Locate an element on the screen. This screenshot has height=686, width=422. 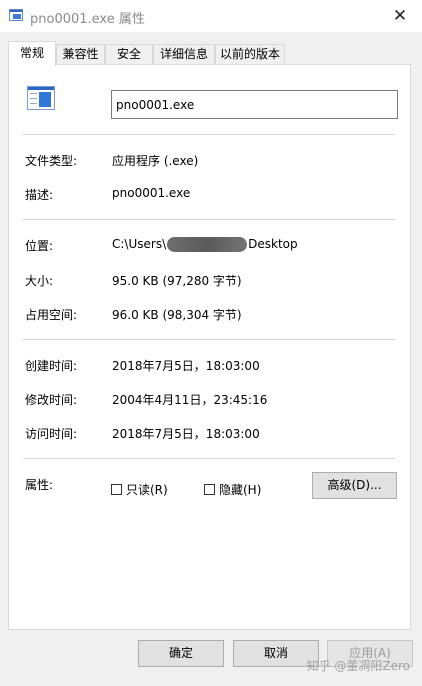
window-title: pno0001.exe 属性 is located at coordinates (87, 19).